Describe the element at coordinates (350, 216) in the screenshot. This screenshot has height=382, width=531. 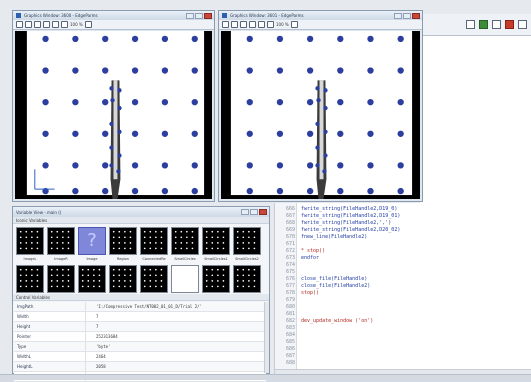
I see `code-line: fwrite_string(FileHandle2,D19_01)` at that location.